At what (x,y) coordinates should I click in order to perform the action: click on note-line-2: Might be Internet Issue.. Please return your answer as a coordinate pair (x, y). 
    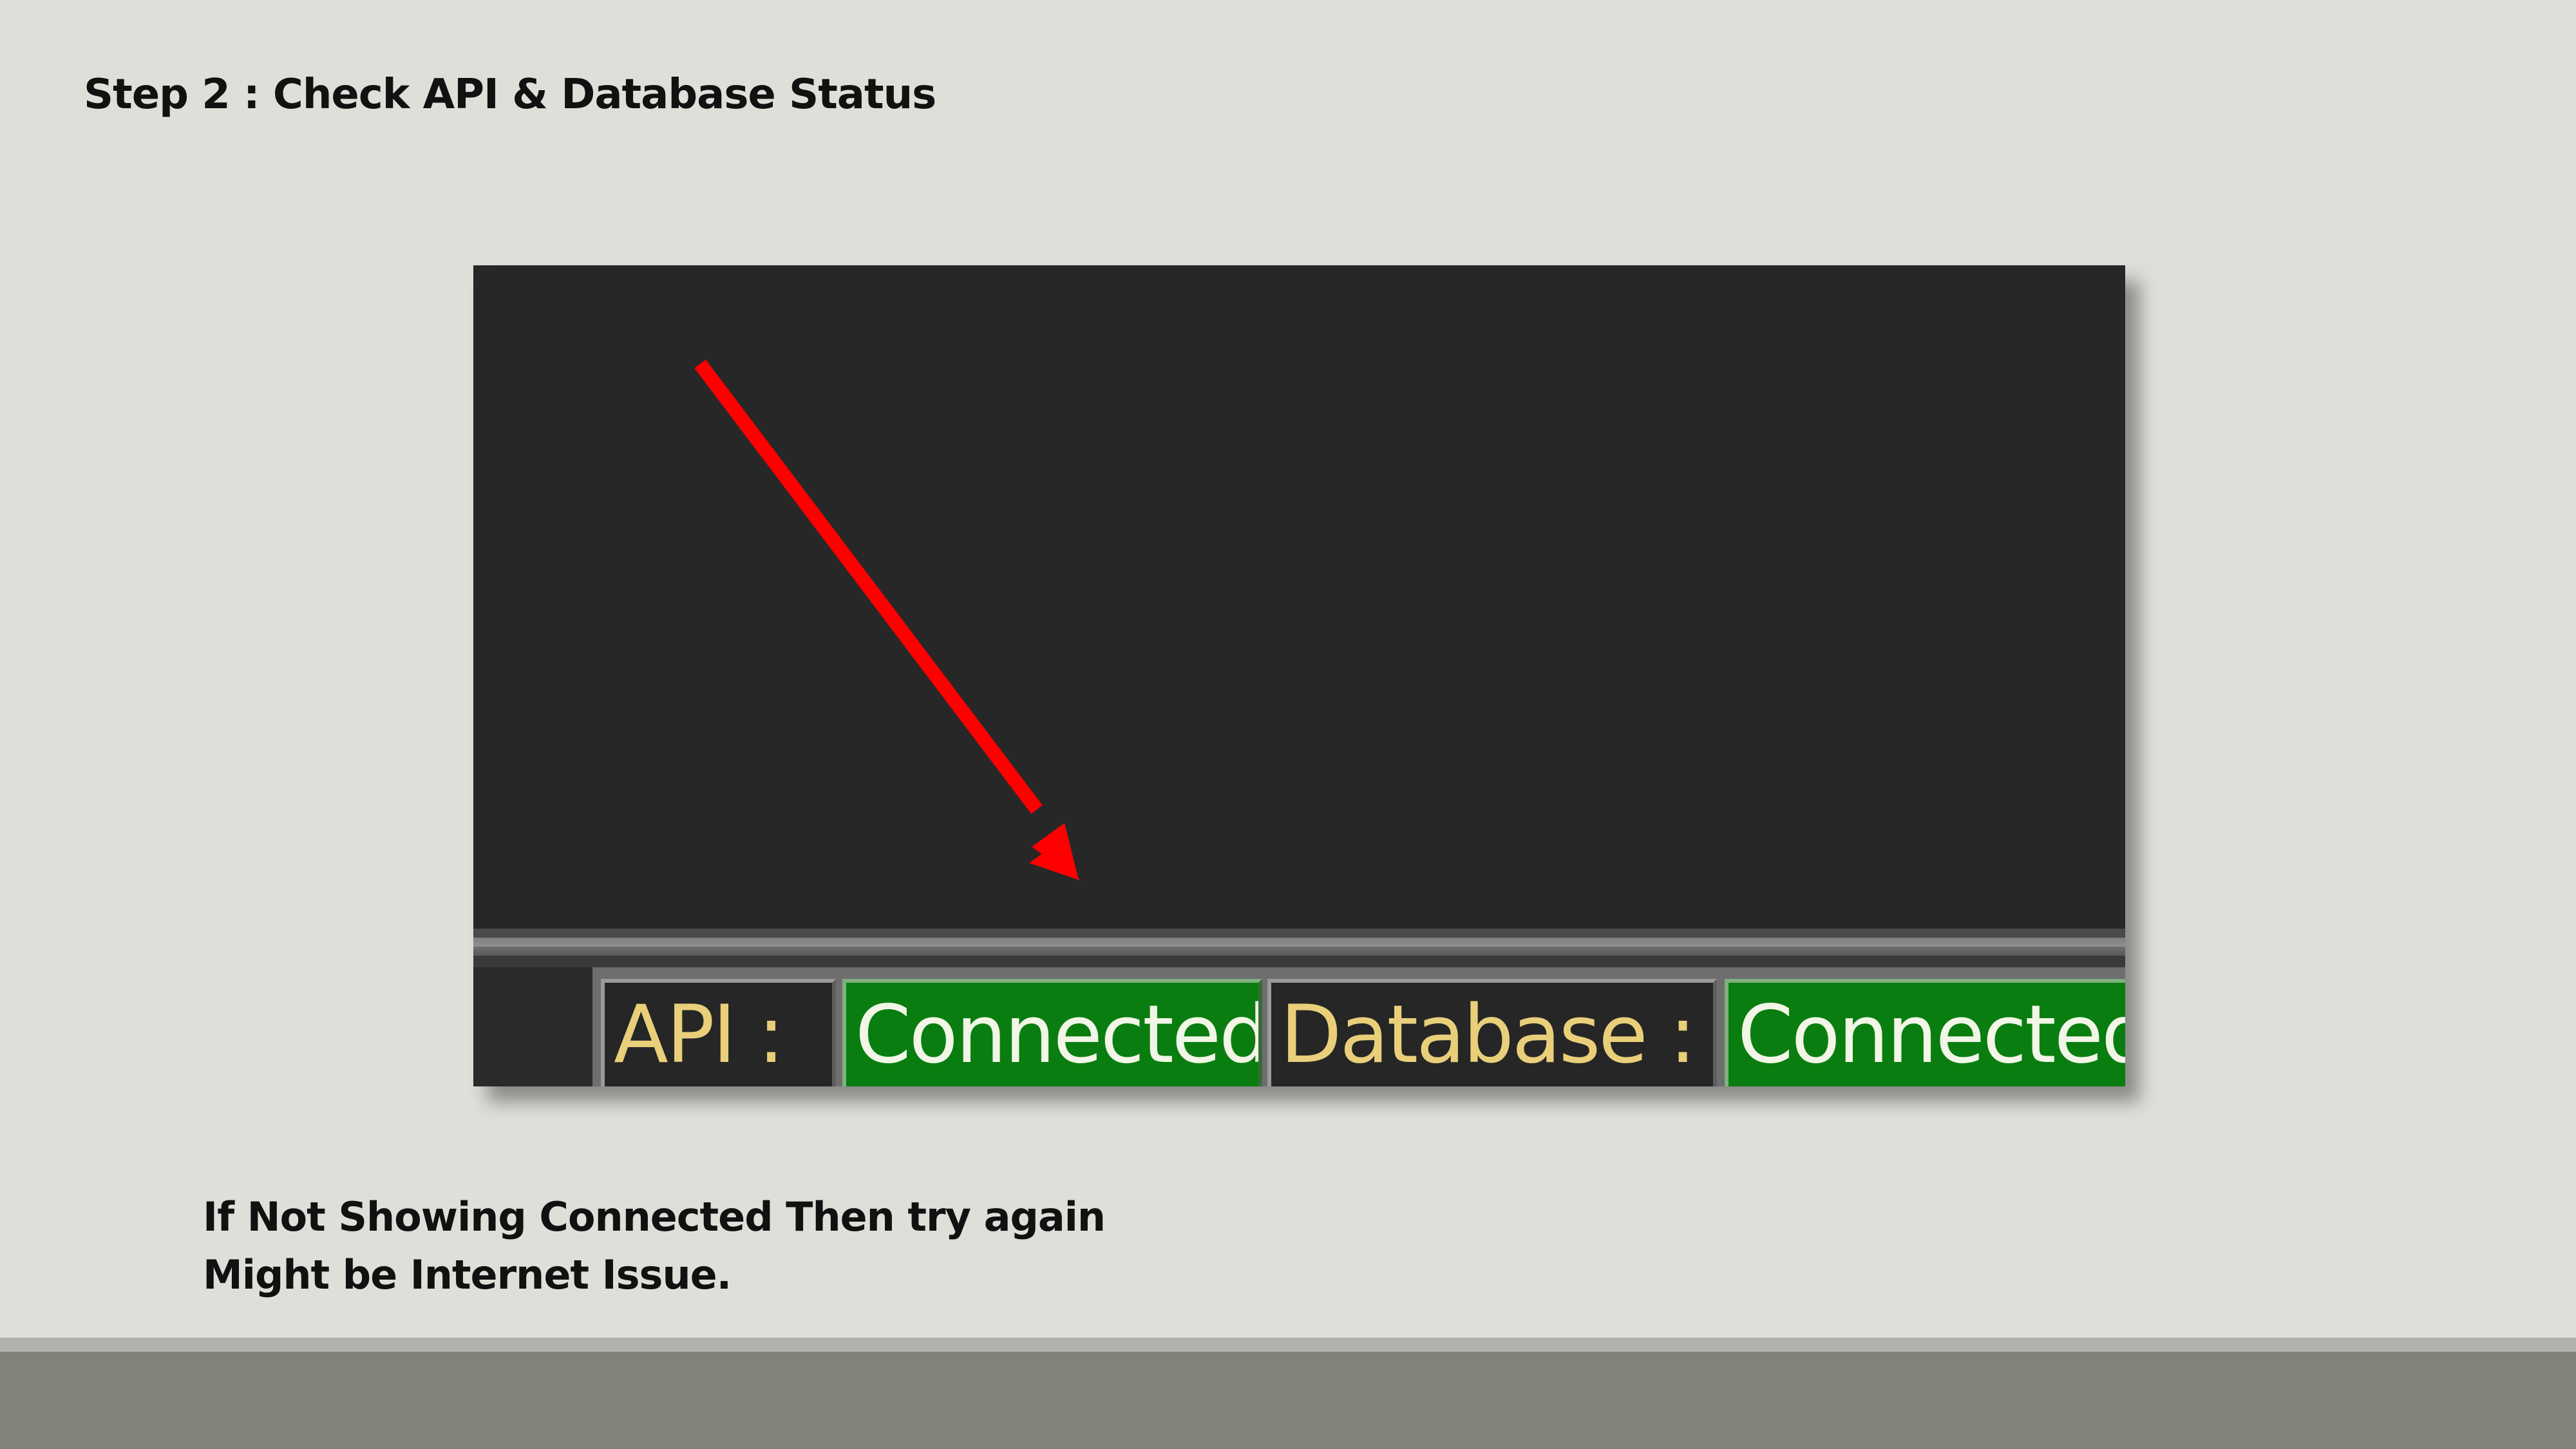
    Looking at the image, I should click on (467, 1274).